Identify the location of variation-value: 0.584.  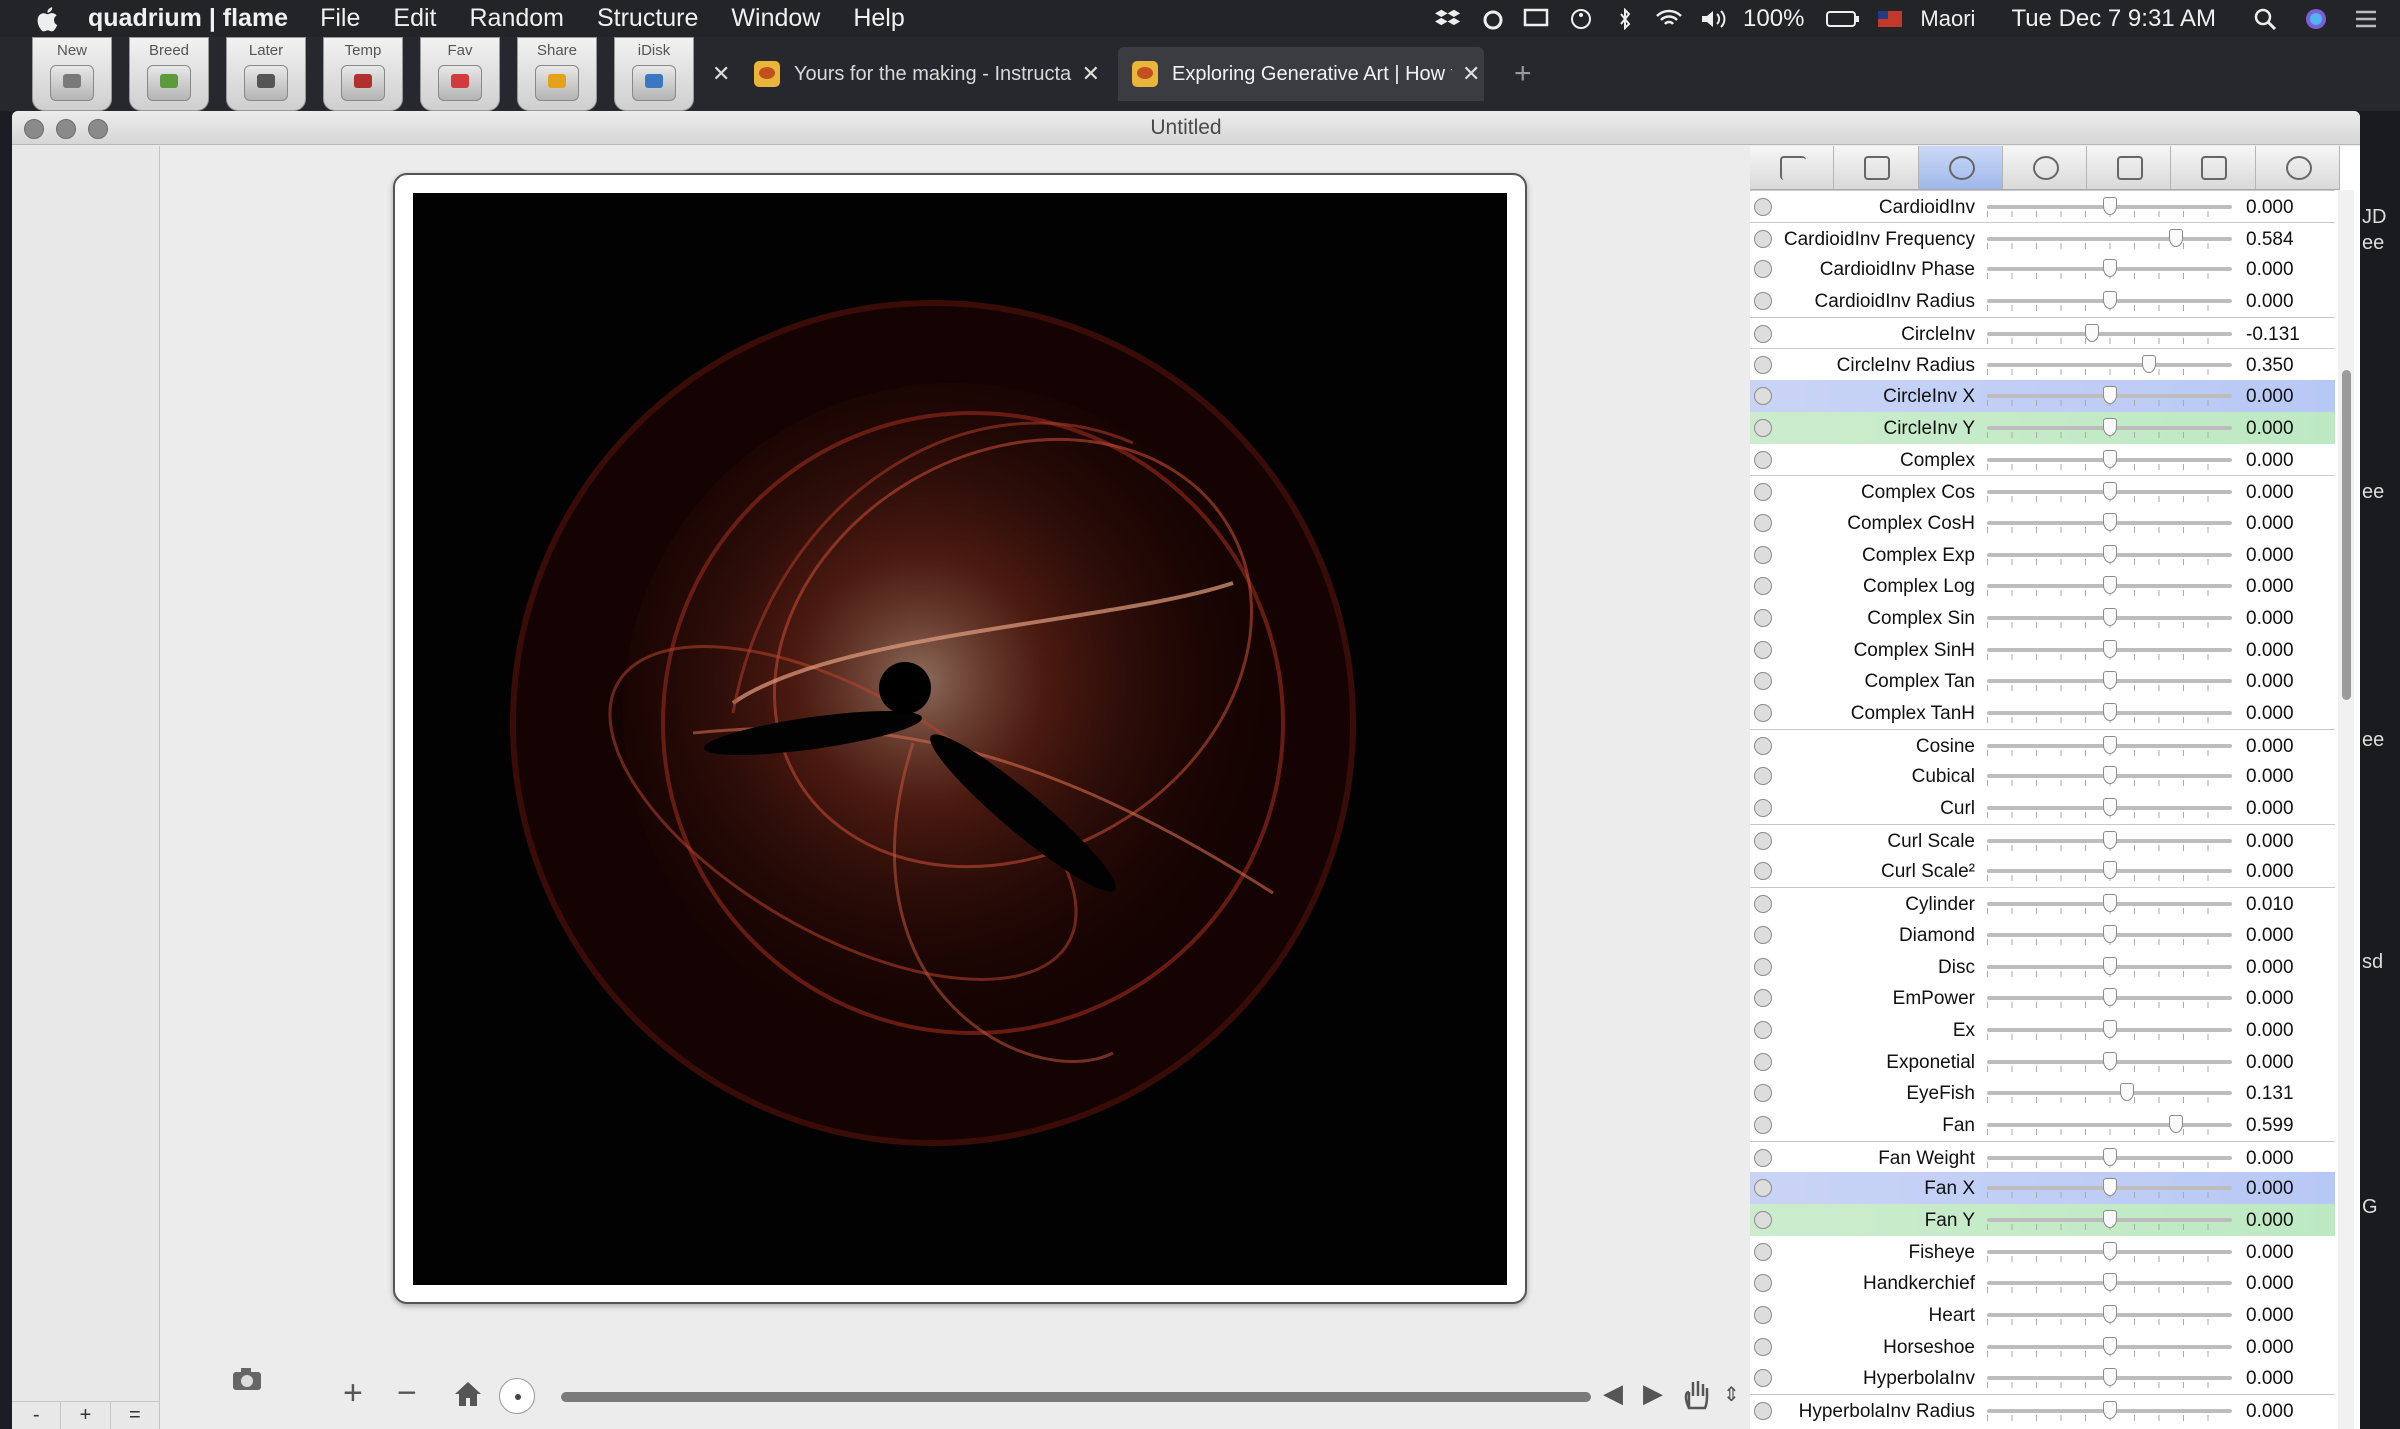
(2270, 240).